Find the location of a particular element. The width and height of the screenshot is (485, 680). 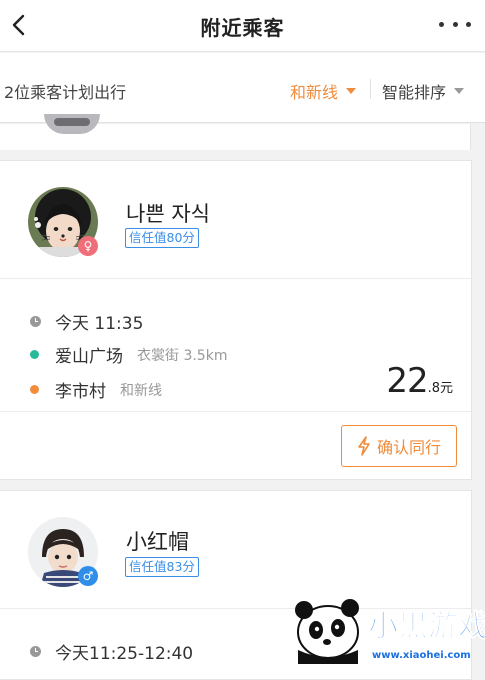

previous-card-peek is located at coordinates (235, 132).